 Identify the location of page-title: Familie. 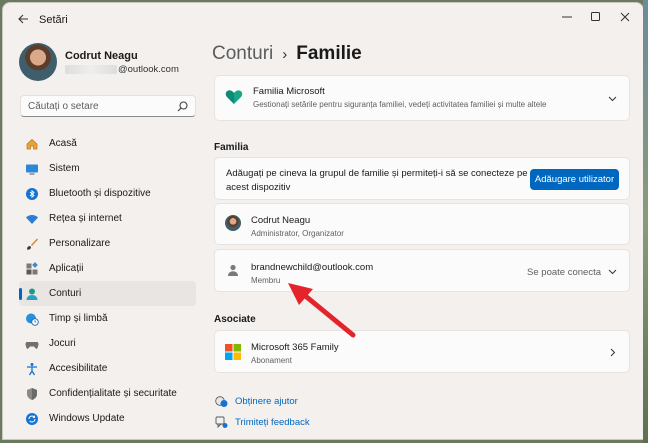
(329, 53).